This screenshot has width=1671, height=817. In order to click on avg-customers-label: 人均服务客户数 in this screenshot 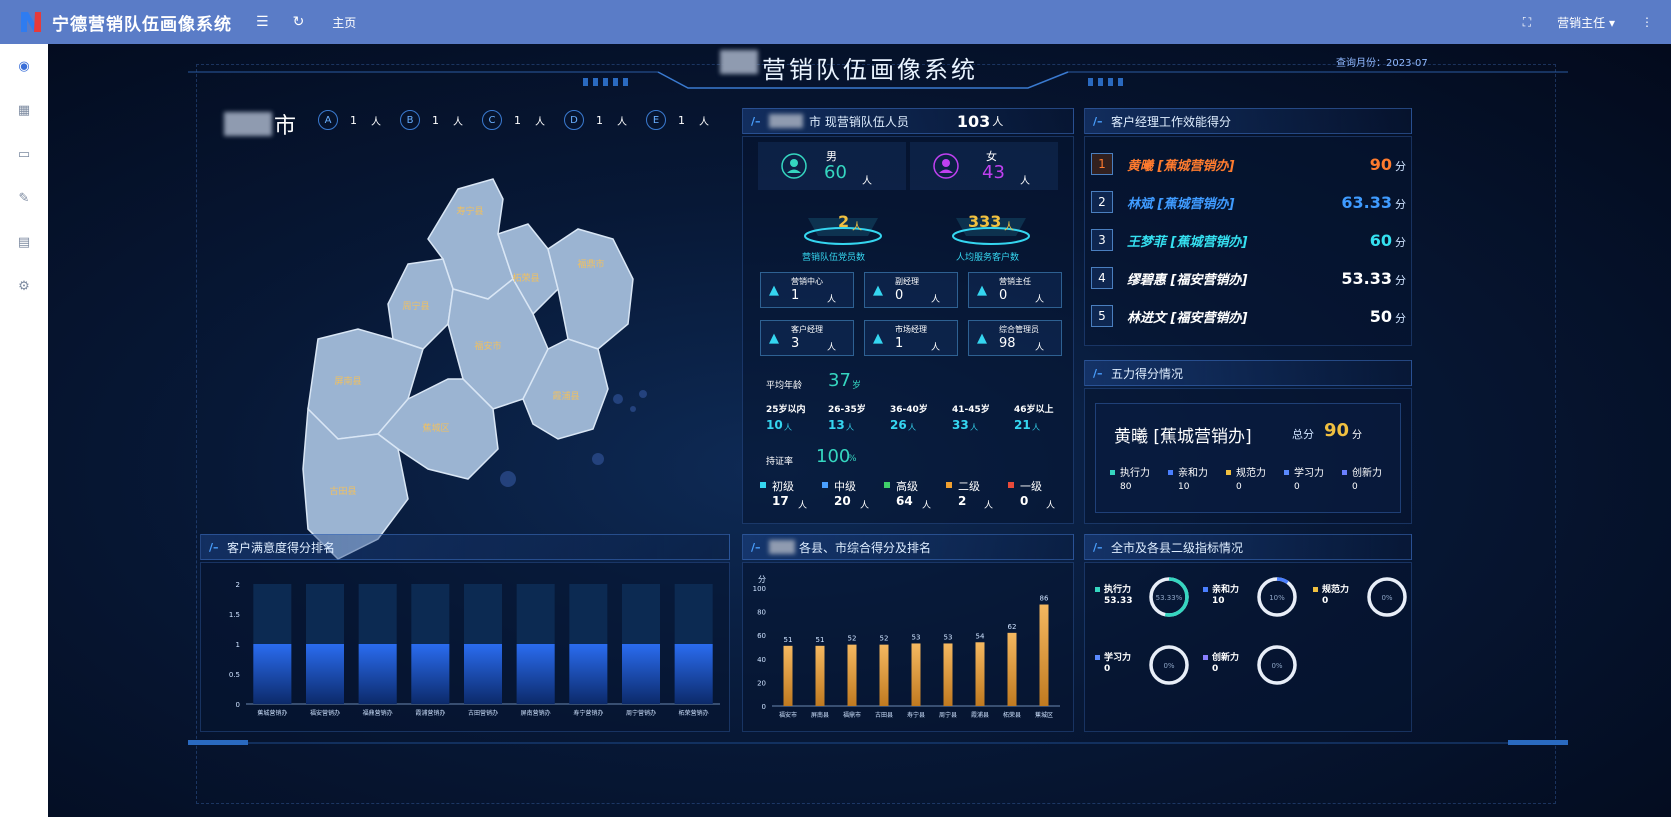, I will do `click(988, 258)`.